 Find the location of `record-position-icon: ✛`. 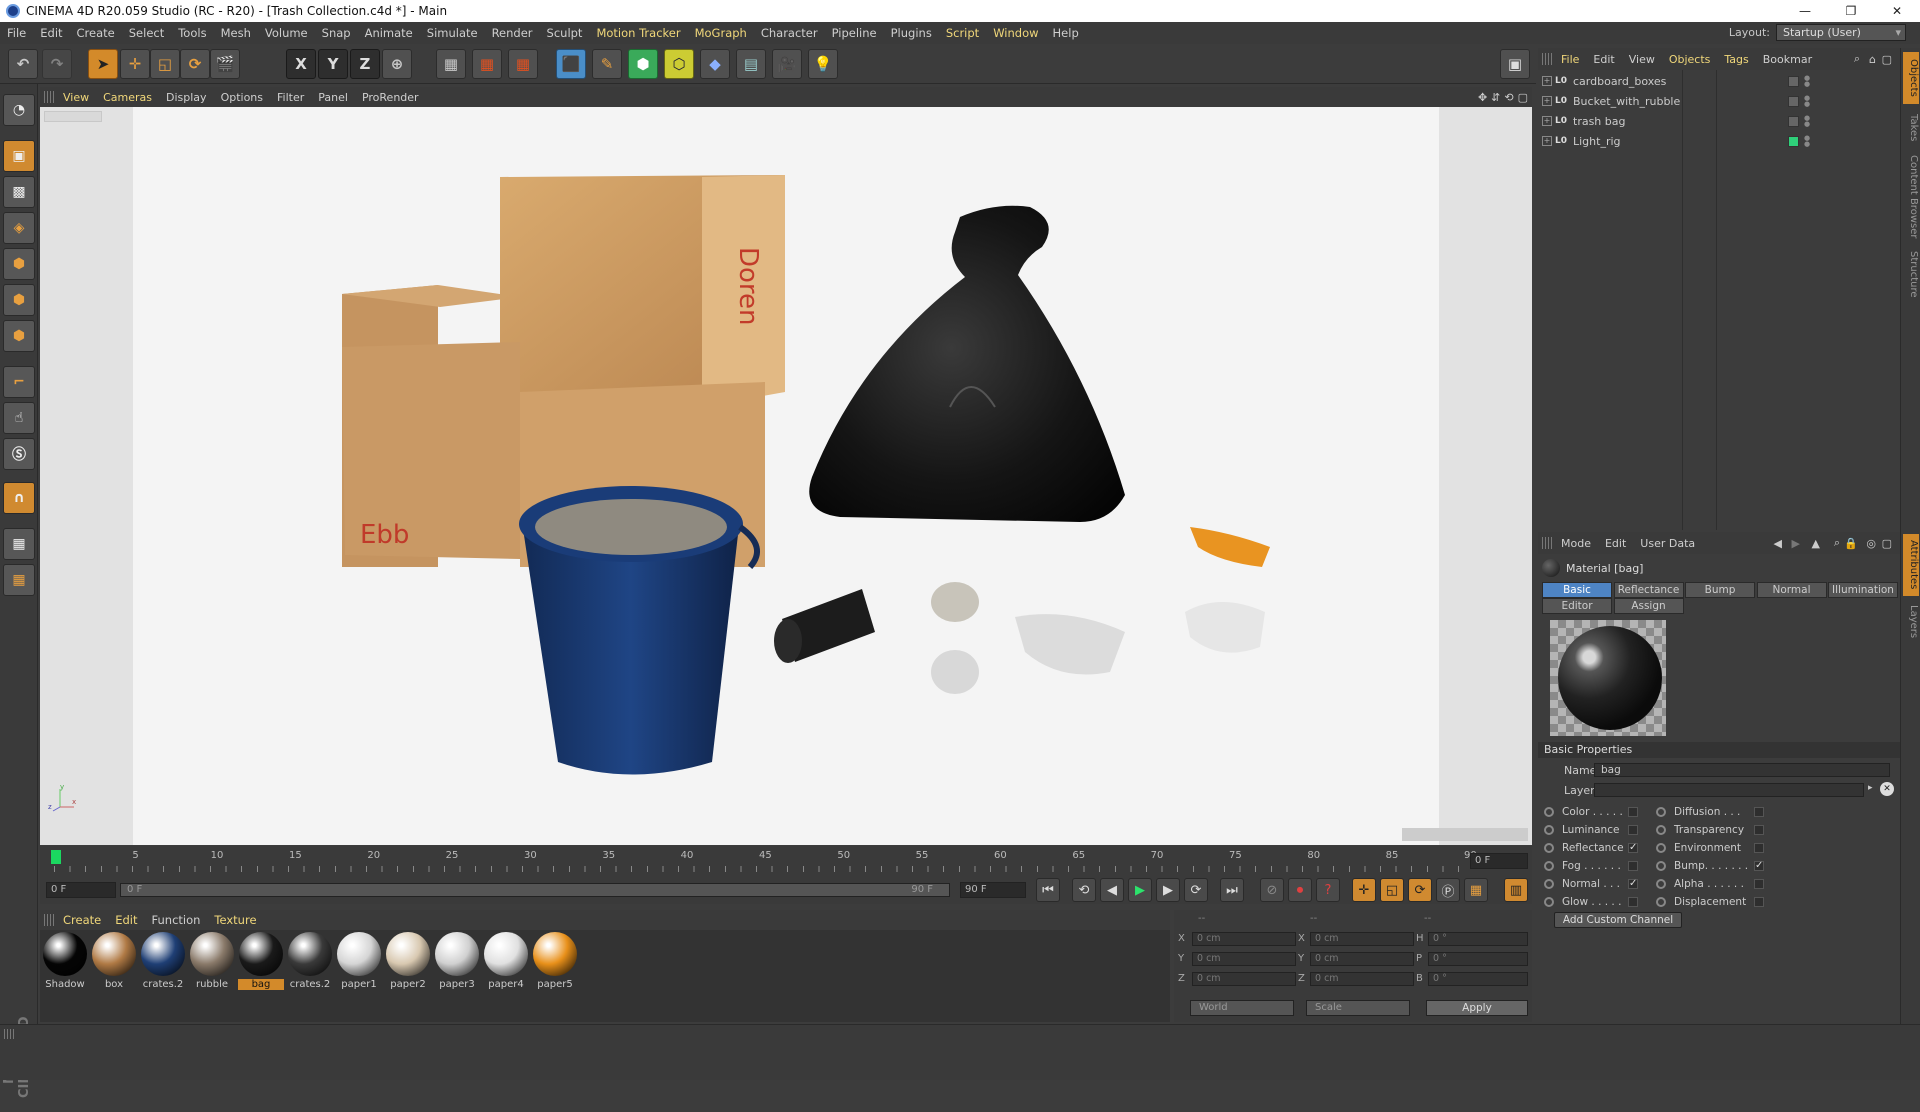

record-position-icon: ✛ is located at coordinates (1364, 890).